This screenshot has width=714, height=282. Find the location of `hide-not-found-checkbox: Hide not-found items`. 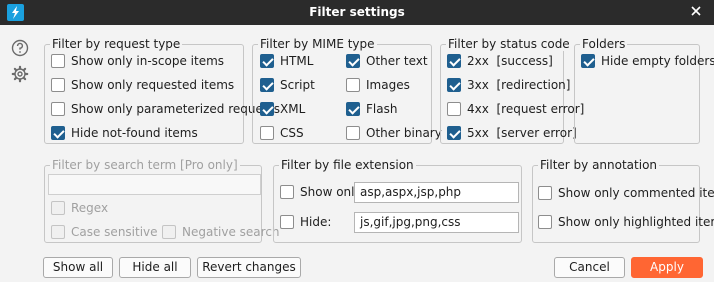

hide-not-found-checkbox: Hide not-found items is located at coordinates (124, 133).